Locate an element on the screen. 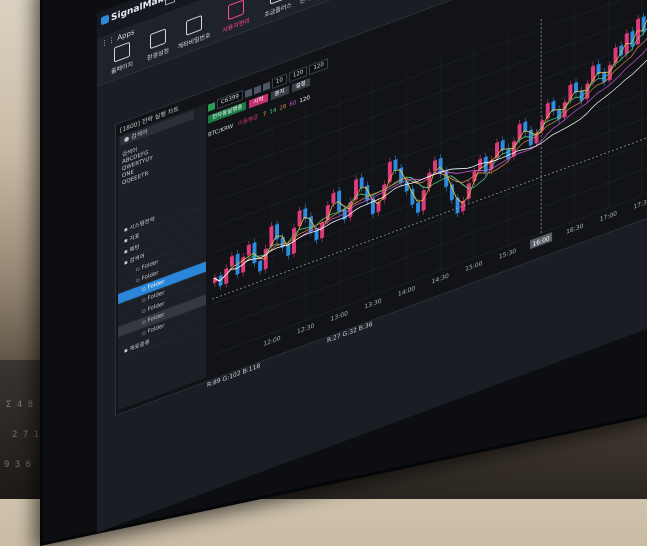 This screenshot has height=546, width=647. toolbar-label: 사용자편리 is located at coordinates (236, 25).